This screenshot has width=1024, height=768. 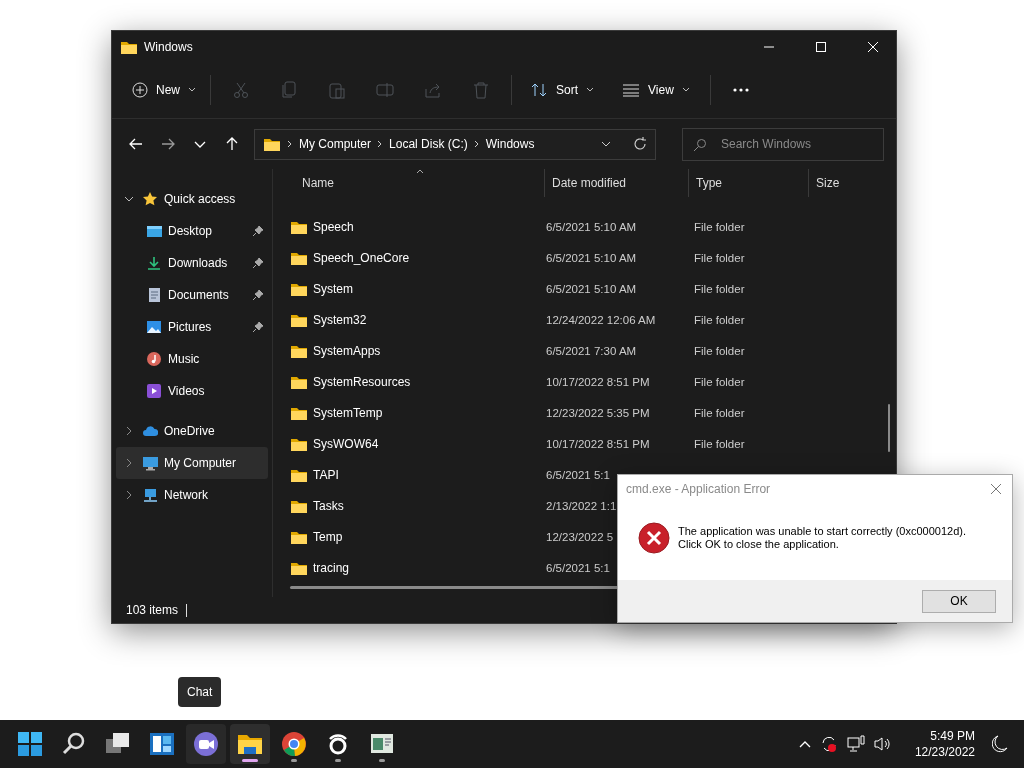 What do you see at coordinates (631, 90) in the screenshot?
I see `list-view-icon` at bounding box center [631, 90].